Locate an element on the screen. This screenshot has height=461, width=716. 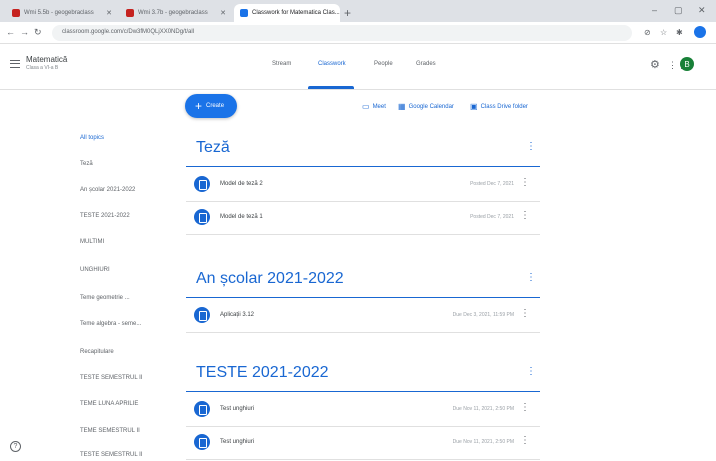
browser-tab-3: Classwork for Matematica Clas... ✕ is located at coordinates (287, 13).